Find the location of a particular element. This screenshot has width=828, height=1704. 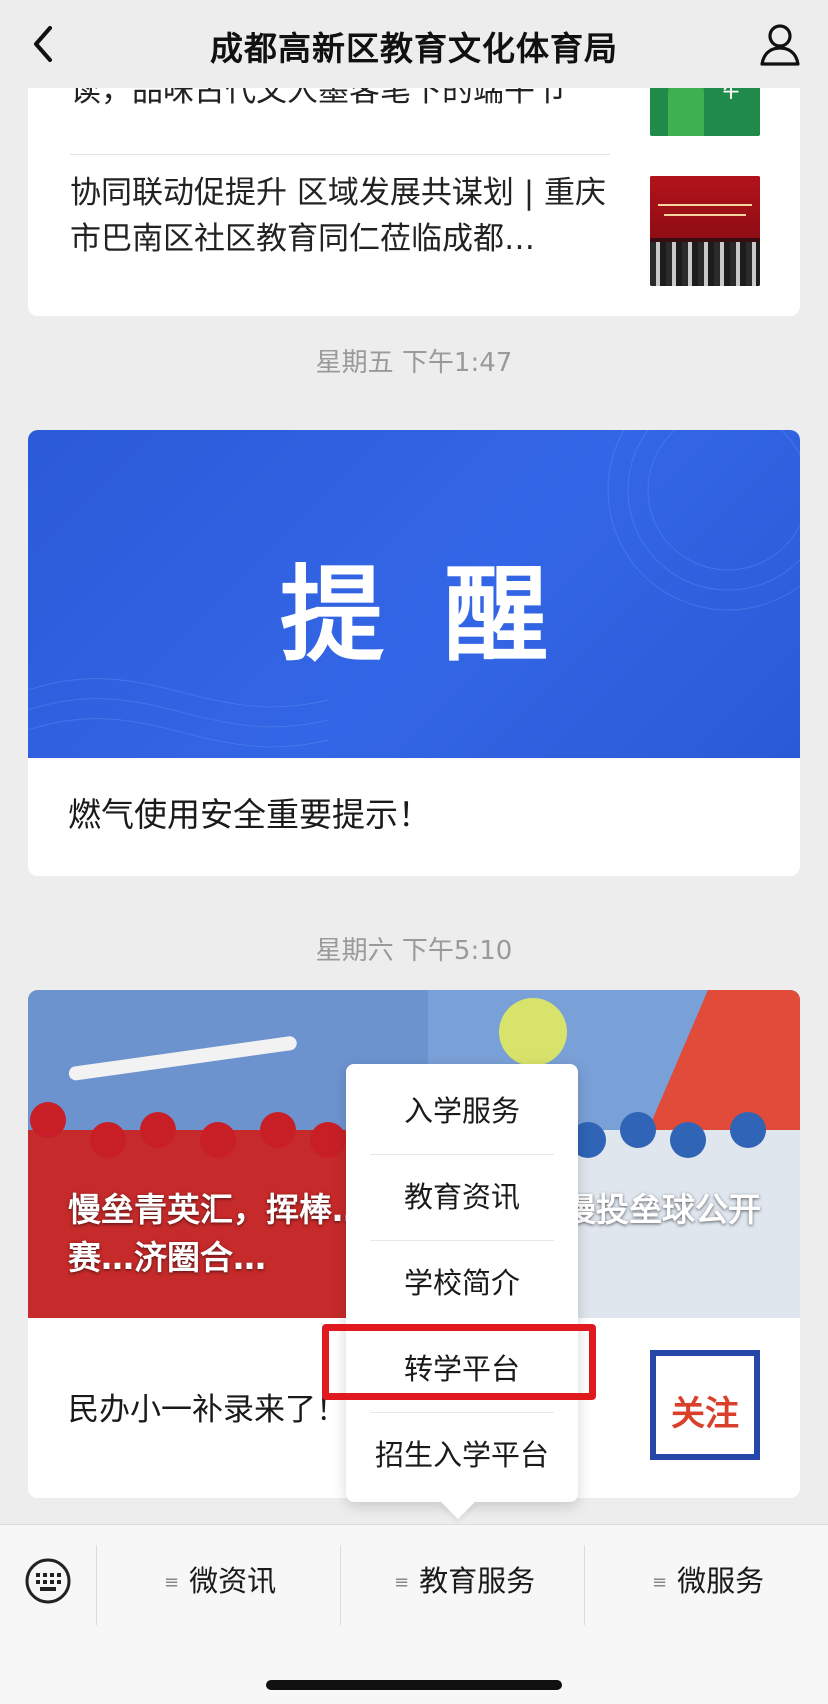

dragon-boat-thumbnail: 端午 is located at coordinates (705, 112).